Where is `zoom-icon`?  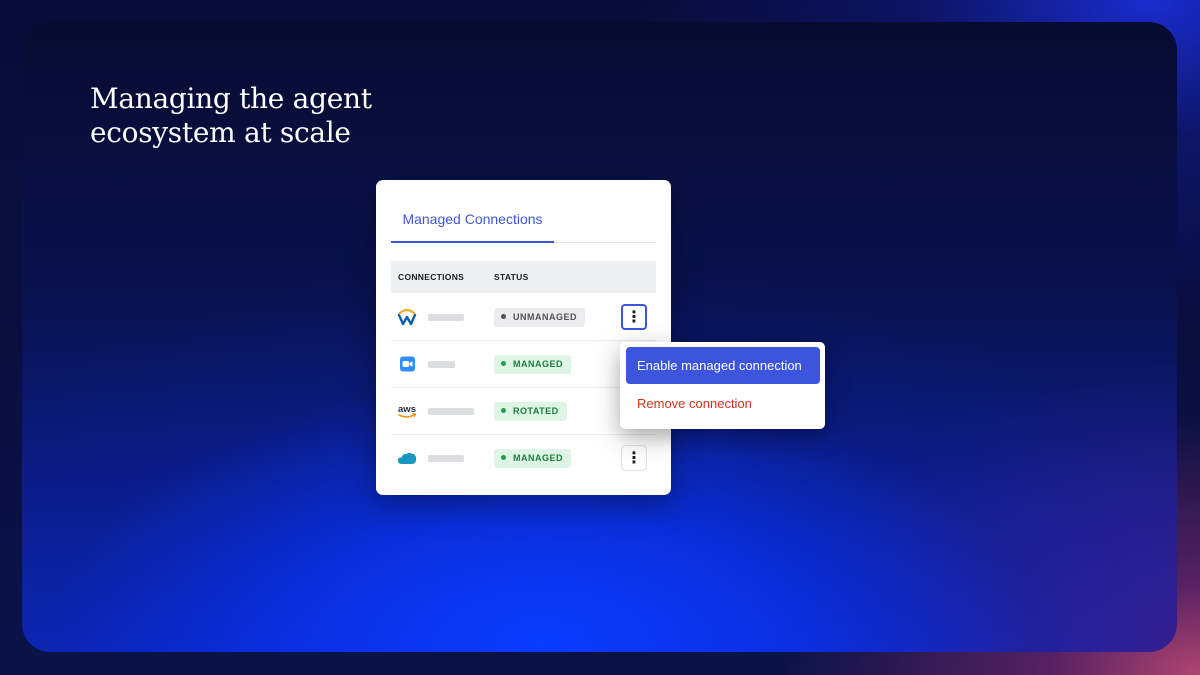
zoom-icon is located at coordinates (407, 364).